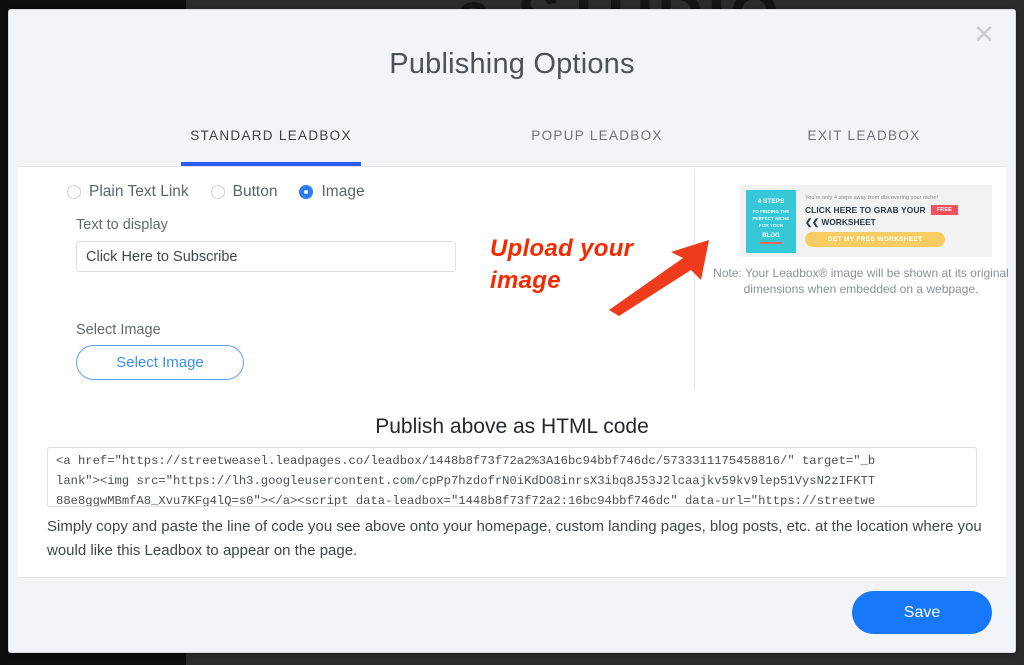 The width and height of the screenshot is (1024, 665). I want to click on radio-image: Image, so click(332, 192).